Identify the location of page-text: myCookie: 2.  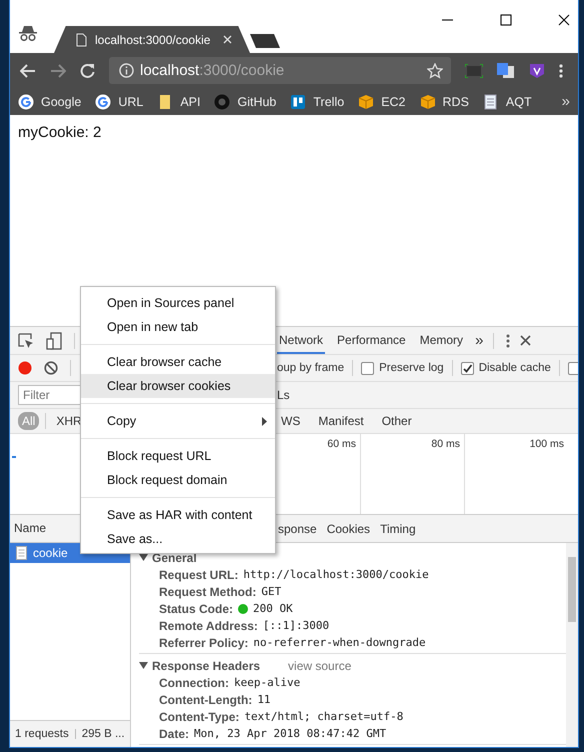
(60, 132).